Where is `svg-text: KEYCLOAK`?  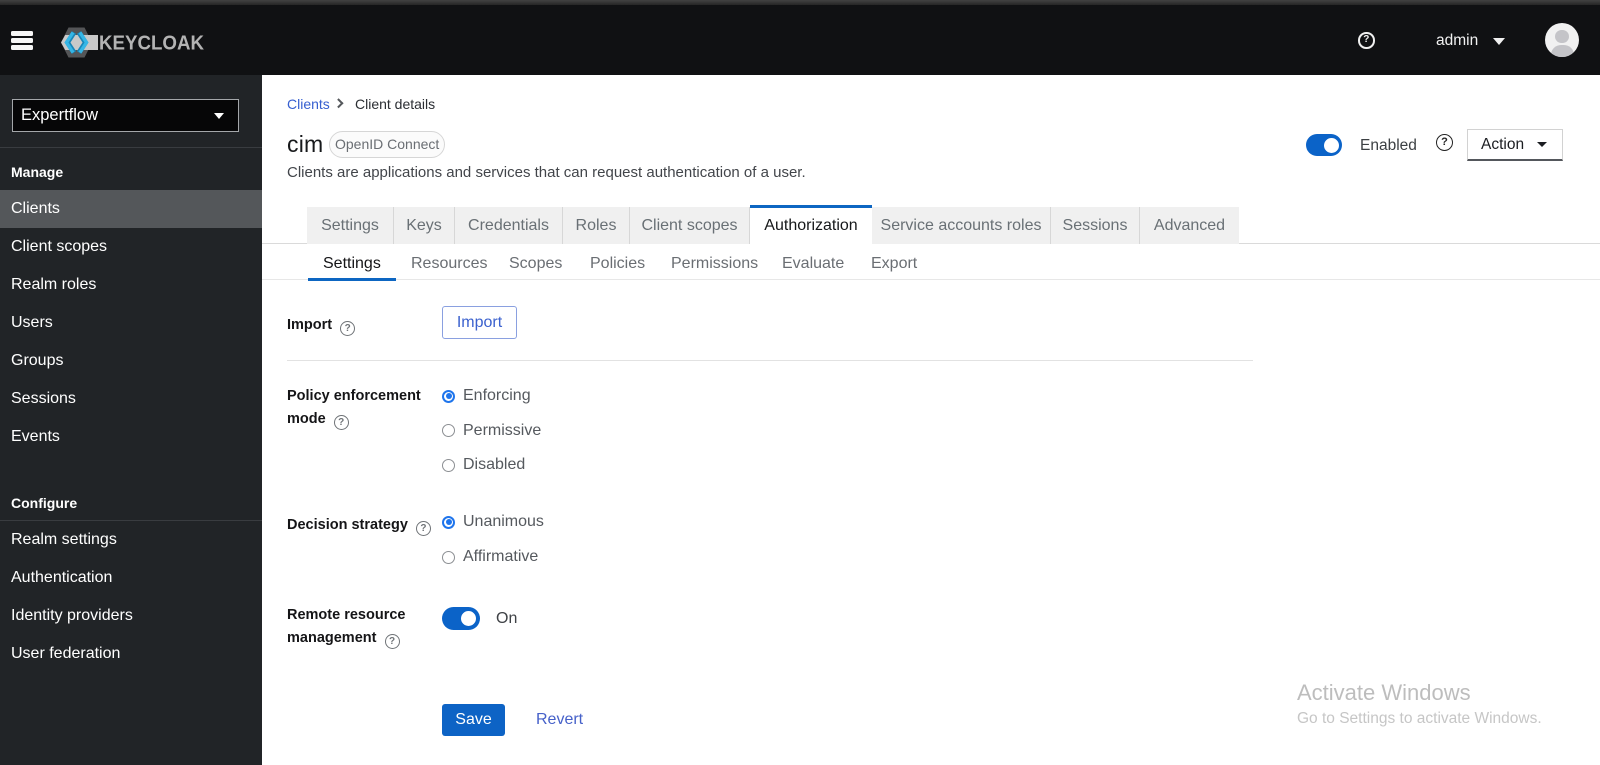
svg-text: KEYCLOAK is located at coordinates (152, 44).